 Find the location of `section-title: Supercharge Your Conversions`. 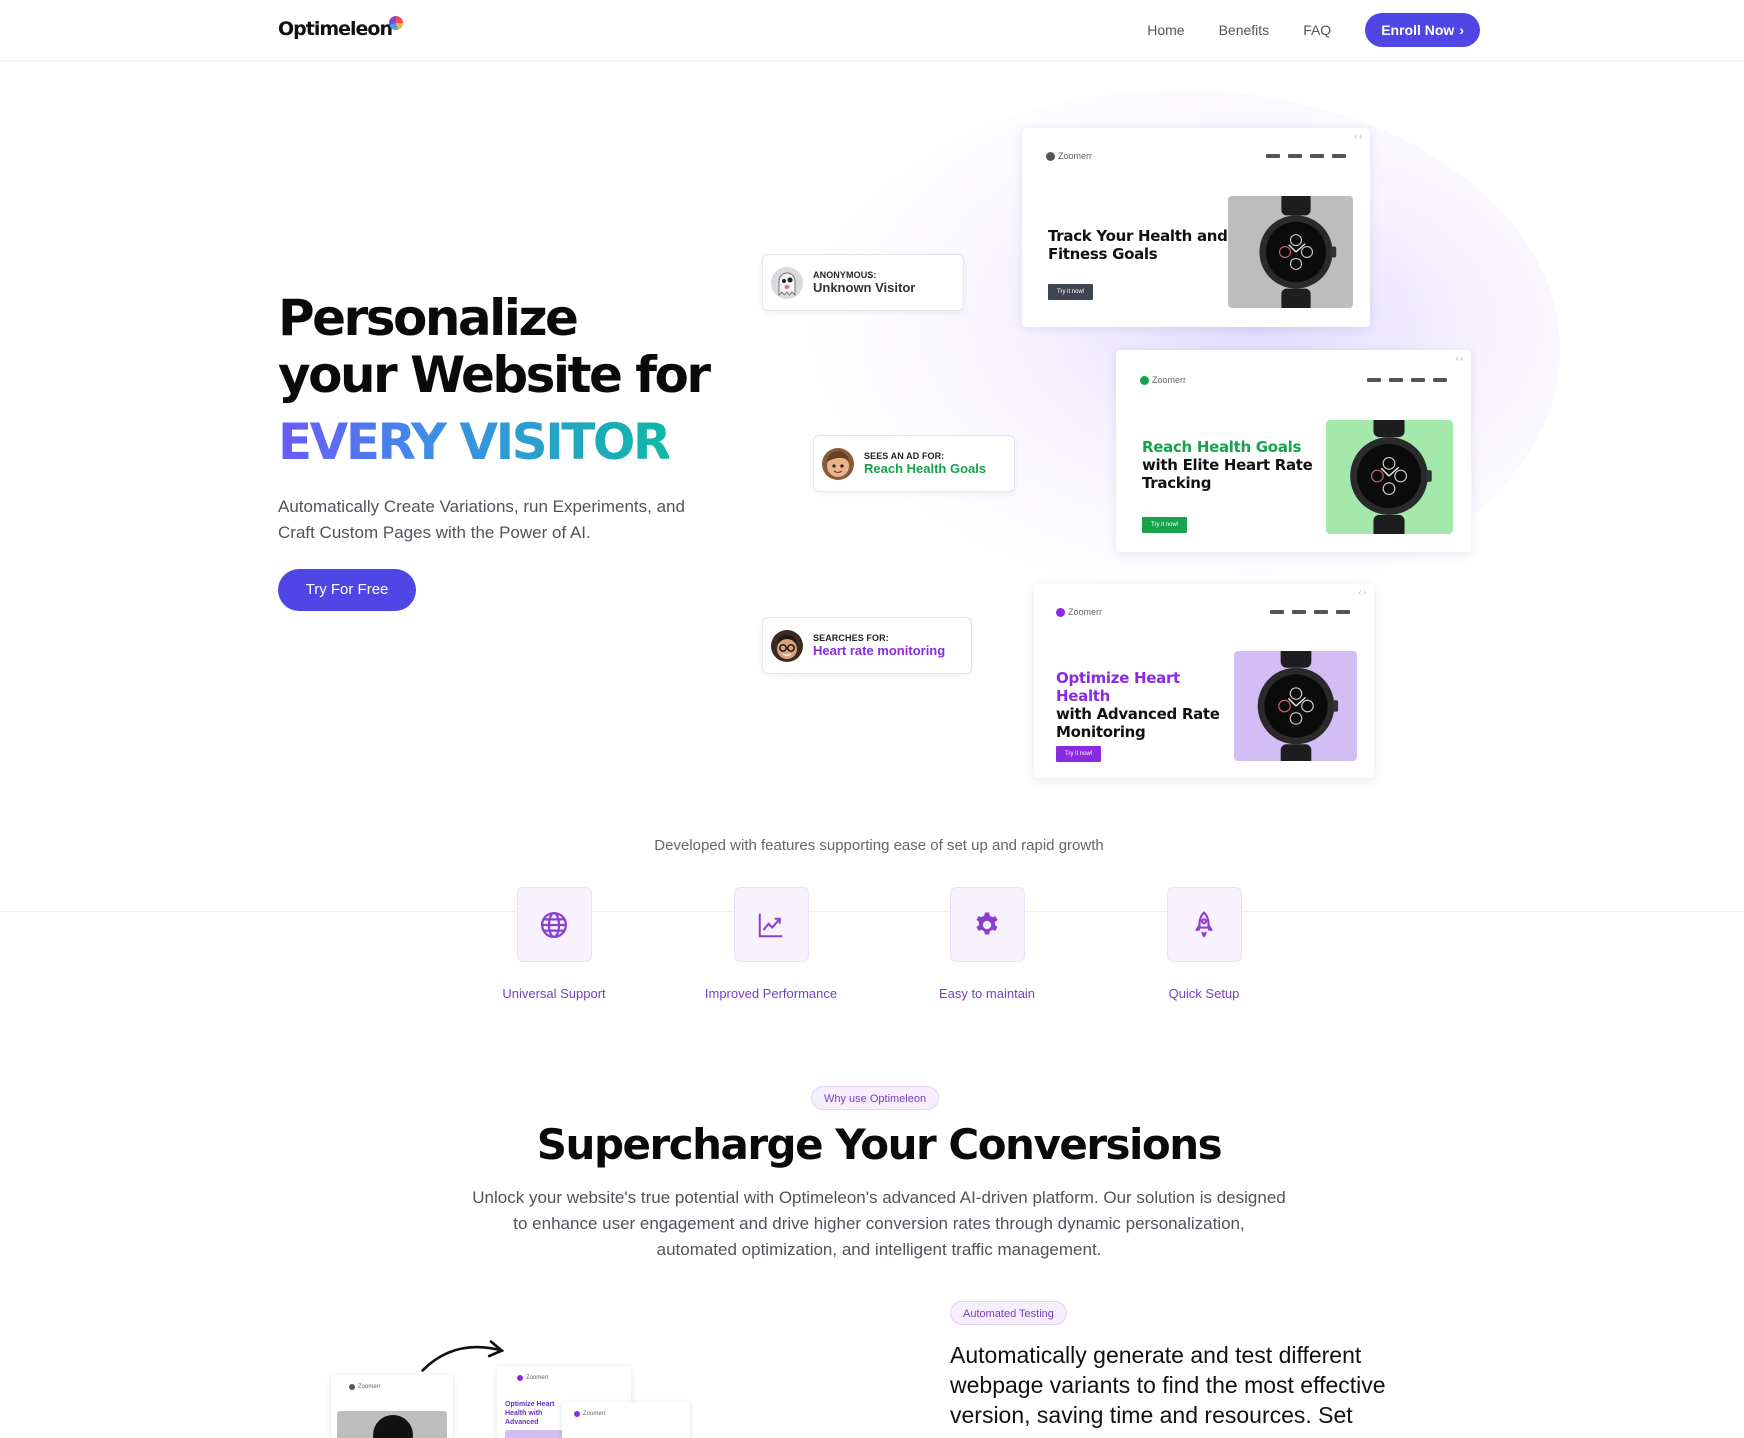

section-title: Supercharge Your Conversions is located at coordinates (879, 1144).